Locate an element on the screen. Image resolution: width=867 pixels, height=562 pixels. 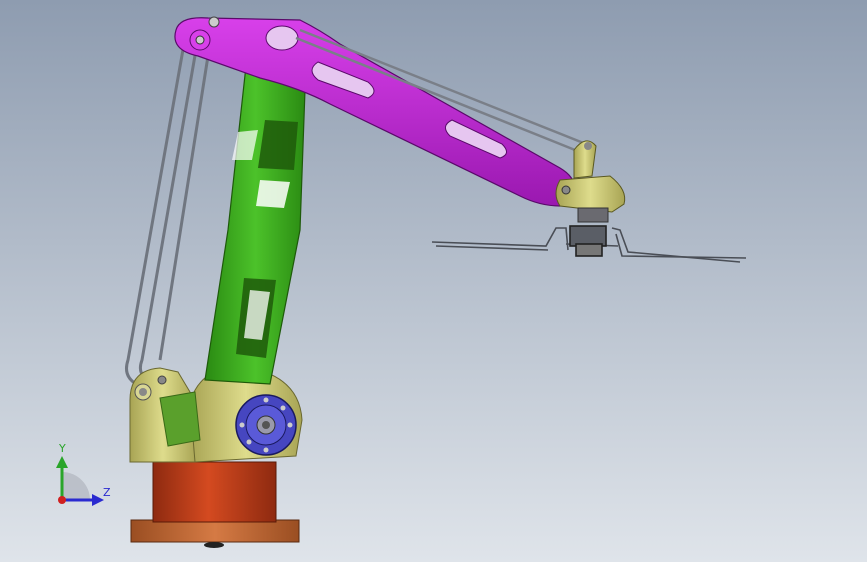
shoulder-motor-flange is located at coordinates (266, 425).